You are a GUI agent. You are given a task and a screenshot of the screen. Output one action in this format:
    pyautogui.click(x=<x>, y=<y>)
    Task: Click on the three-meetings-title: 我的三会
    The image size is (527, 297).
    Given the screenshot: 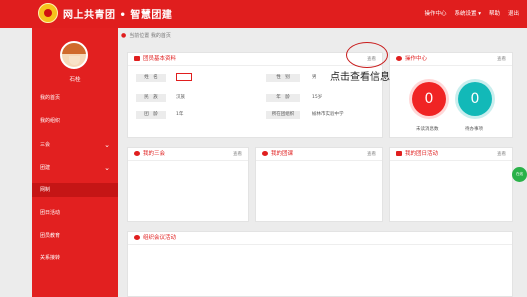 What is the action you would take?
    pyautogui.click(x=154, y=154)
    